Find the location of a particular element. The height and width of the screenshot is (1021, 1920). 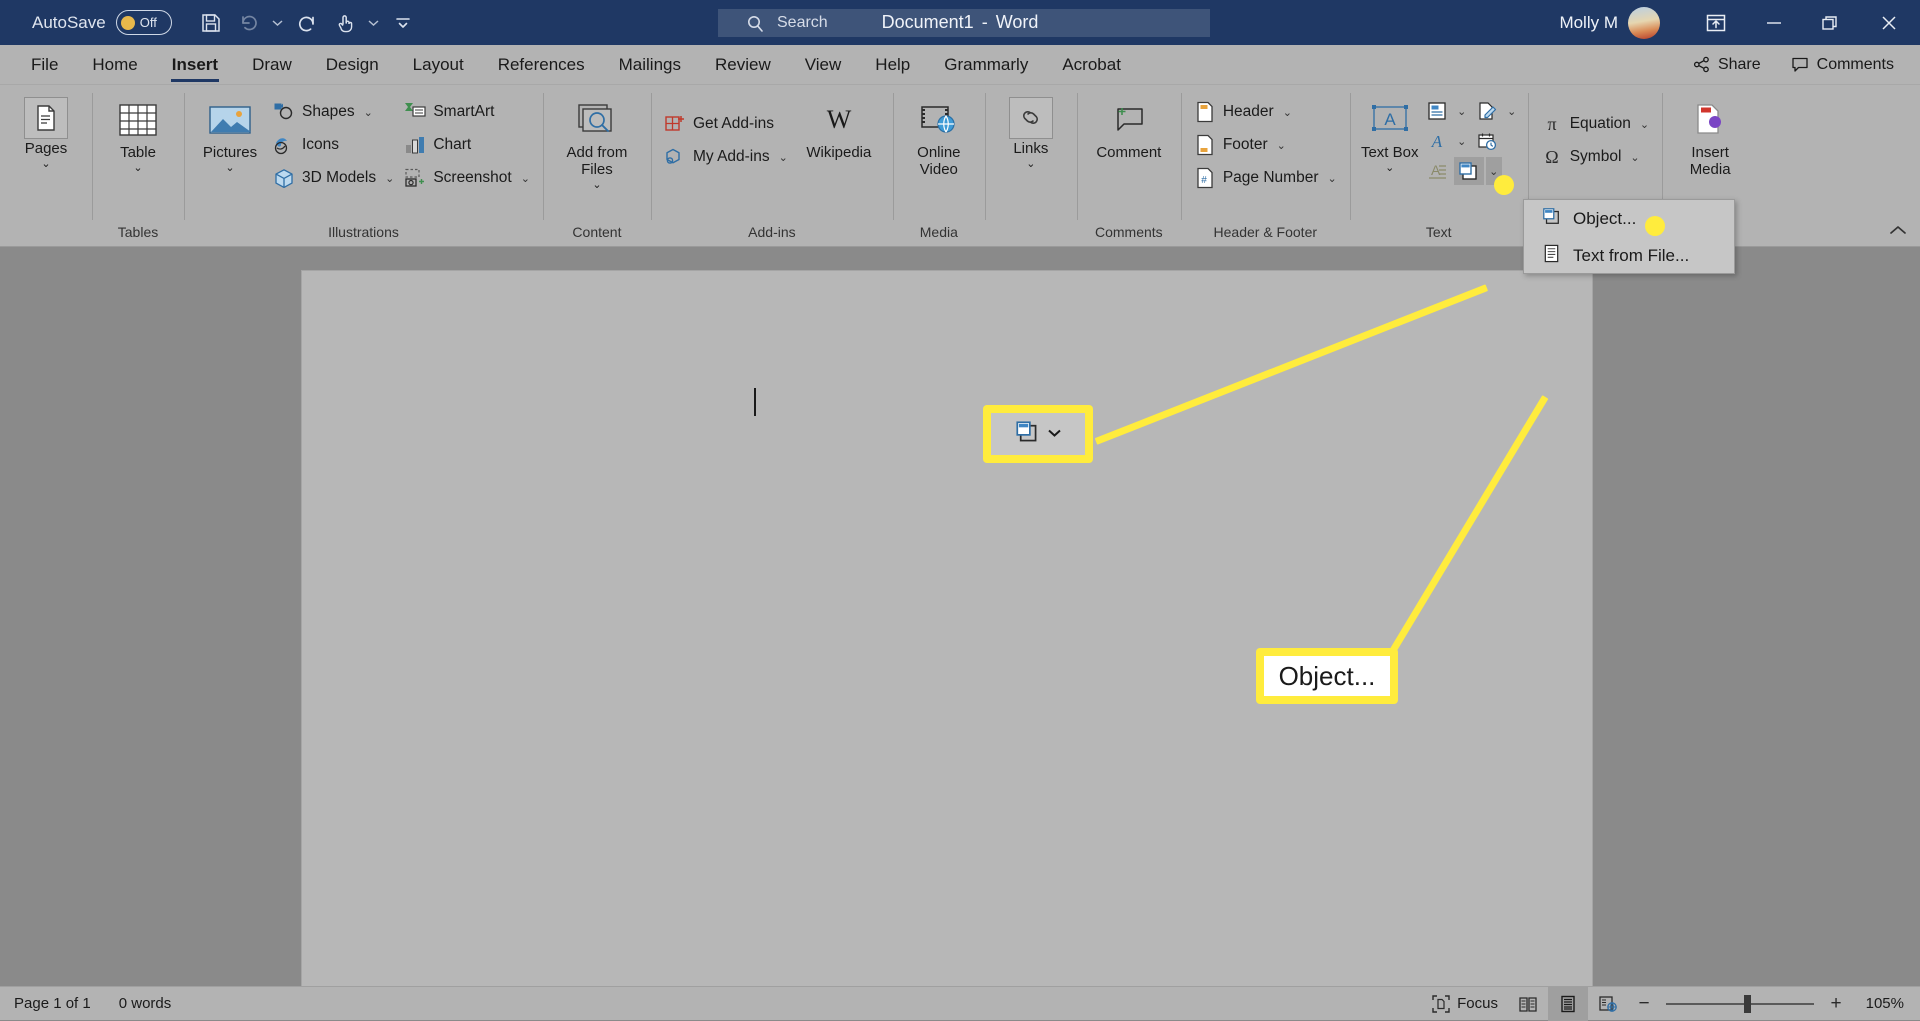

chart-button: Chart is located at coordinates (467, 145).